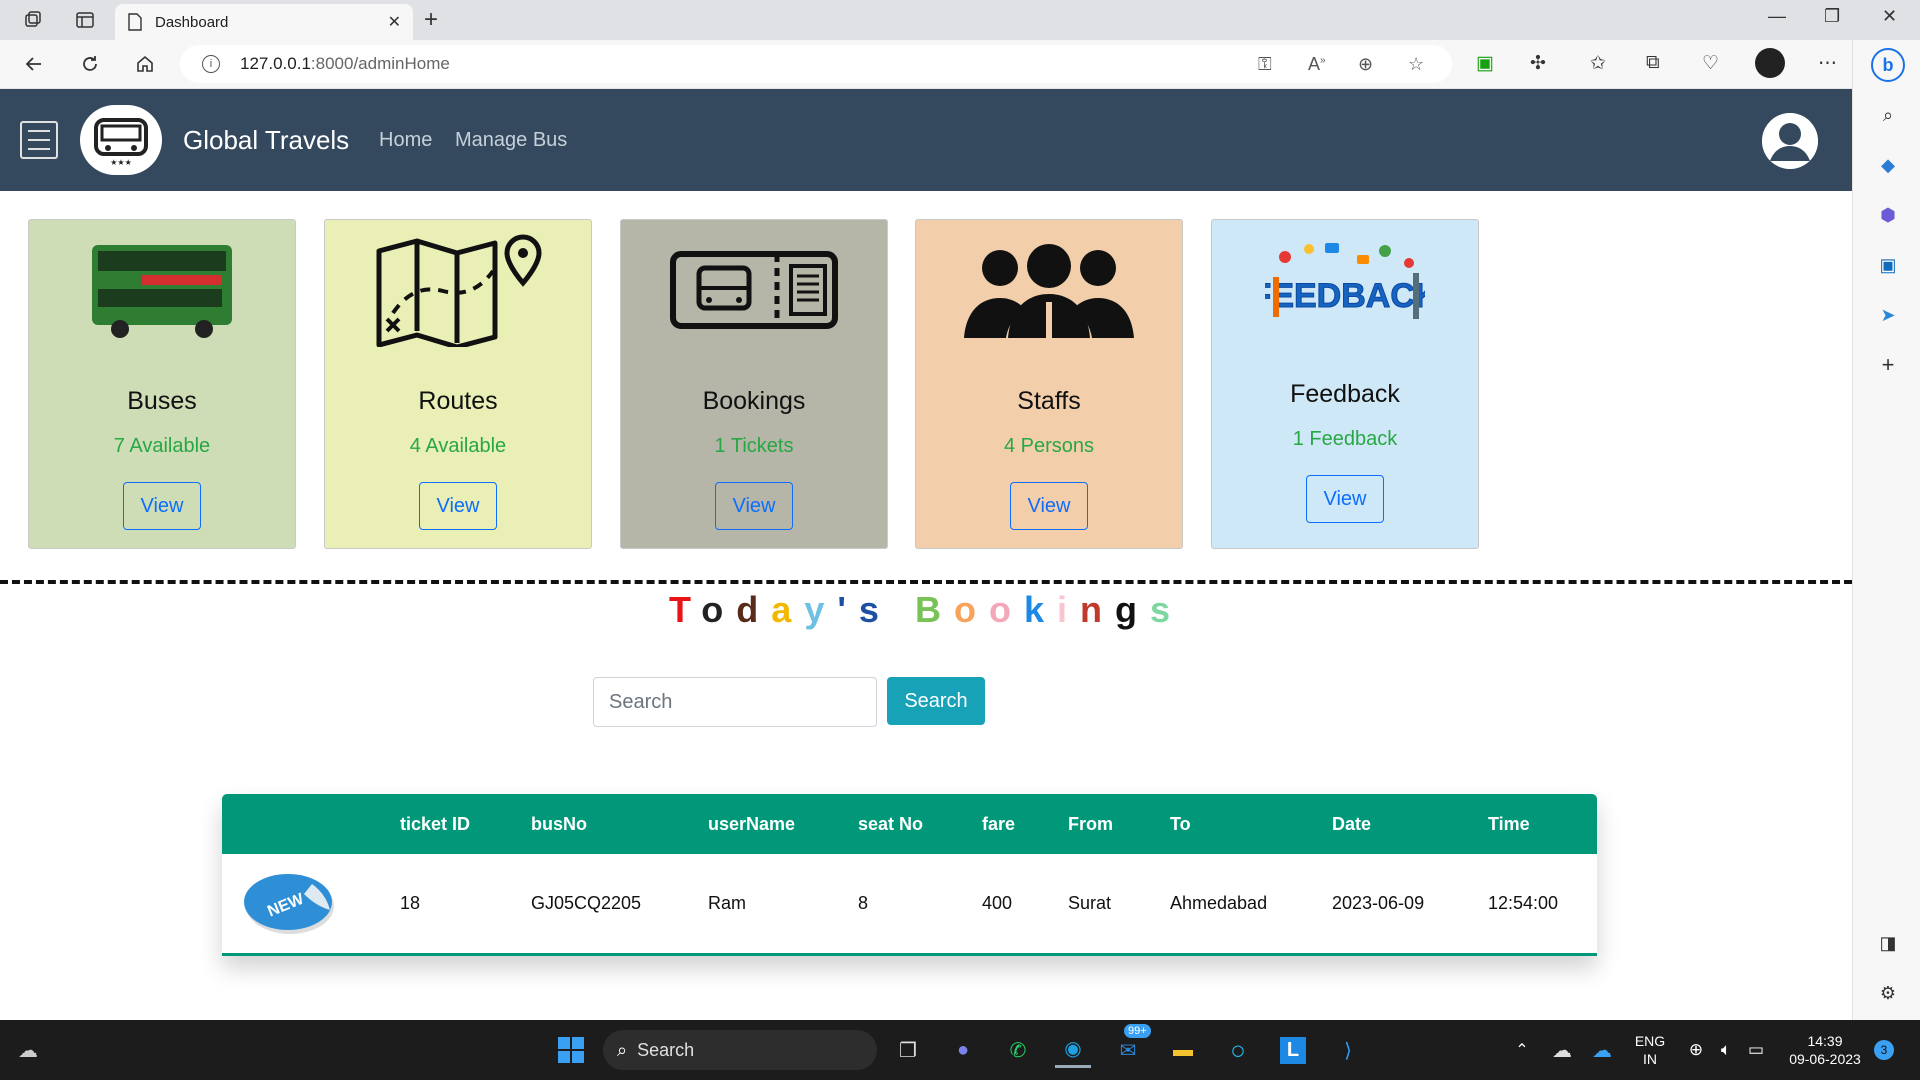  I want to click on favorites-icon: ✩, so click(1598, 63).